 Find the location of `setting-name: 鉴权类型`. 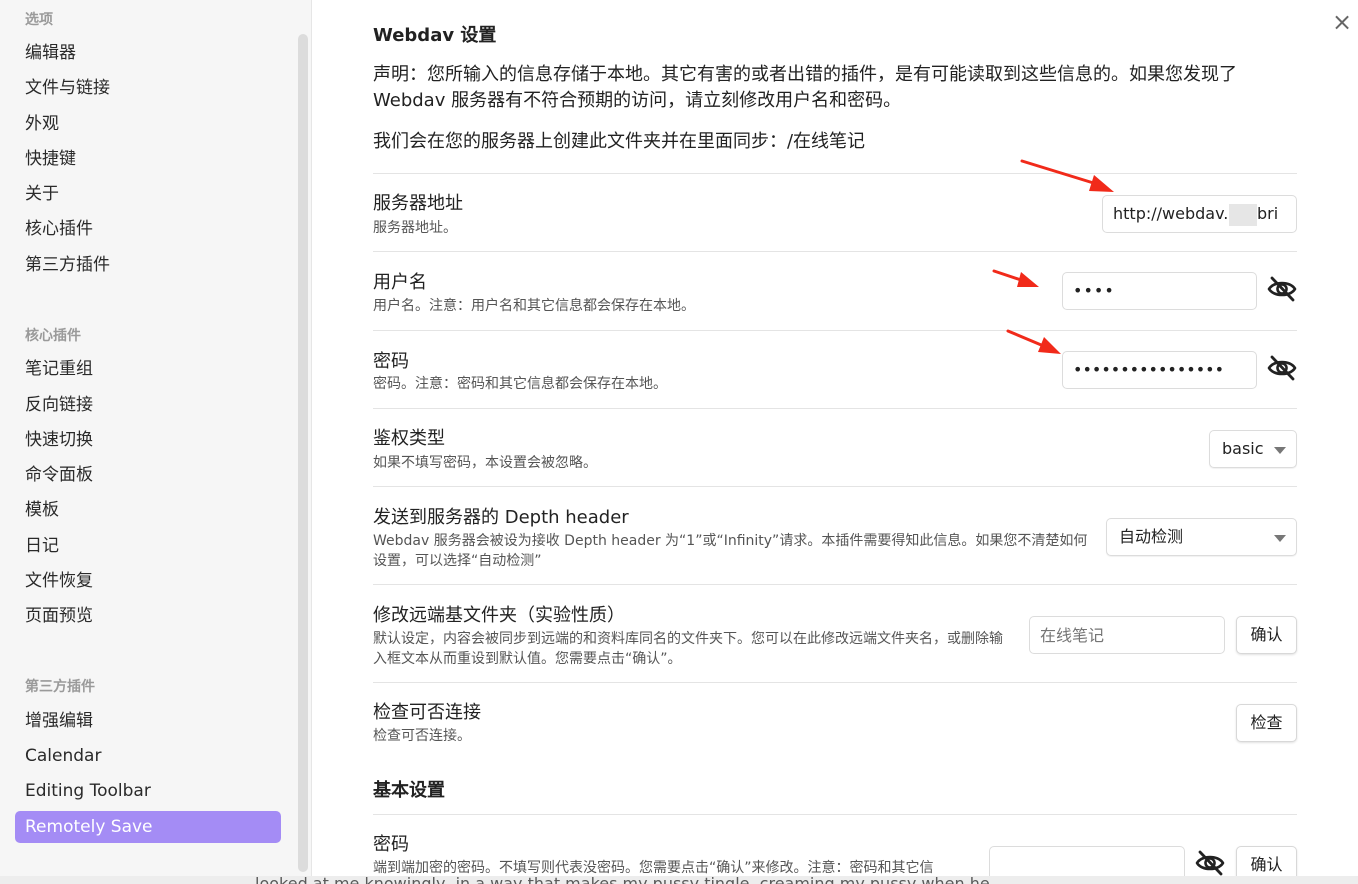

setting-name: 鉴权类型 is located at coordinates (409, 438).